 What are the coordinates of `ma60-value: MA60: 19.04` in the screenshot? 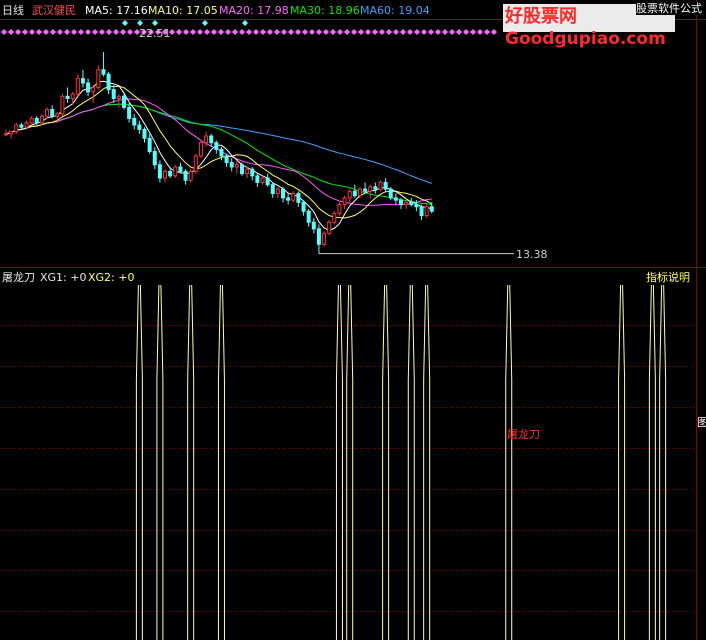 It's located at (395, 10).